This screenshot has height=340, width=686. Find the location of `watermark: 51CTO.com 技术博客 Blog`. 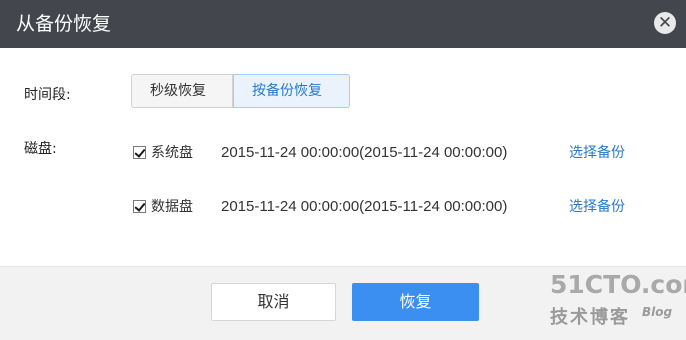

watermark: 51CTO.com 技术博客 Blog is located at coordinates (618, 301).